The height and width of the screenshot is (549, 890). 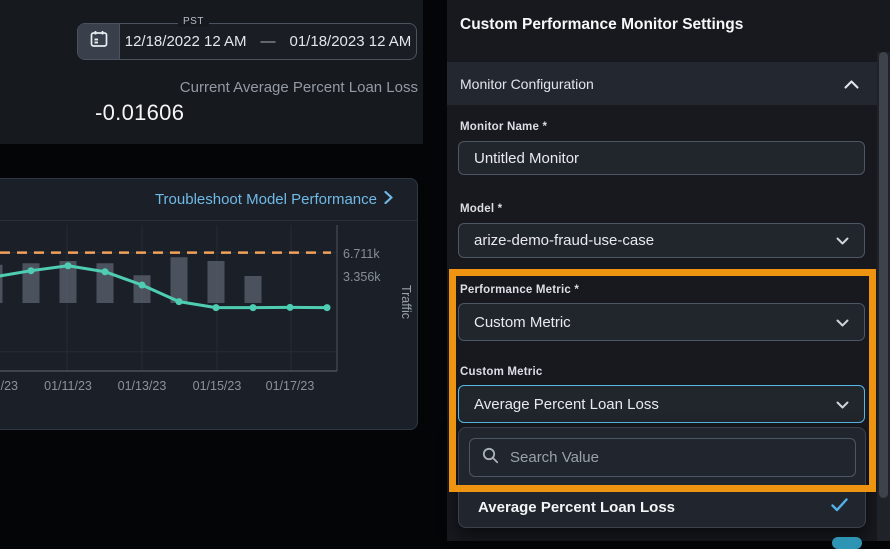 What do you see at coordinates (527, 83) in the screenshot?
I see `section-label: Monitor Configuration` at bounding box center [527, 83].